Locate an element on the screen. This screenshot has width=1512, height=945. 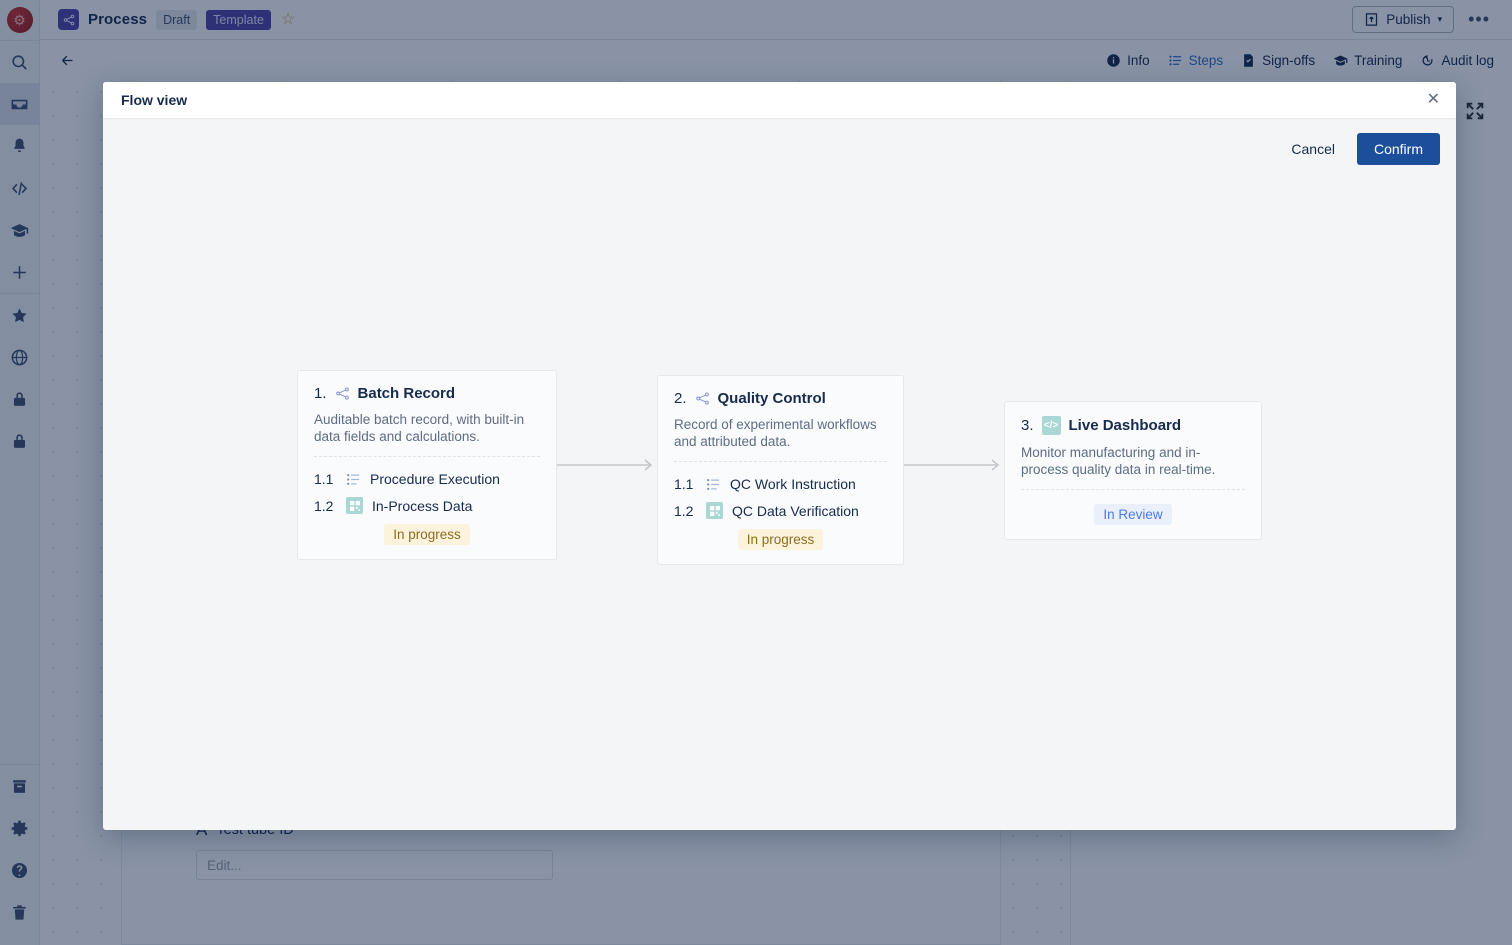
flow-step: 1.1 QC Work Instruction is located at coordinates (780, 484).